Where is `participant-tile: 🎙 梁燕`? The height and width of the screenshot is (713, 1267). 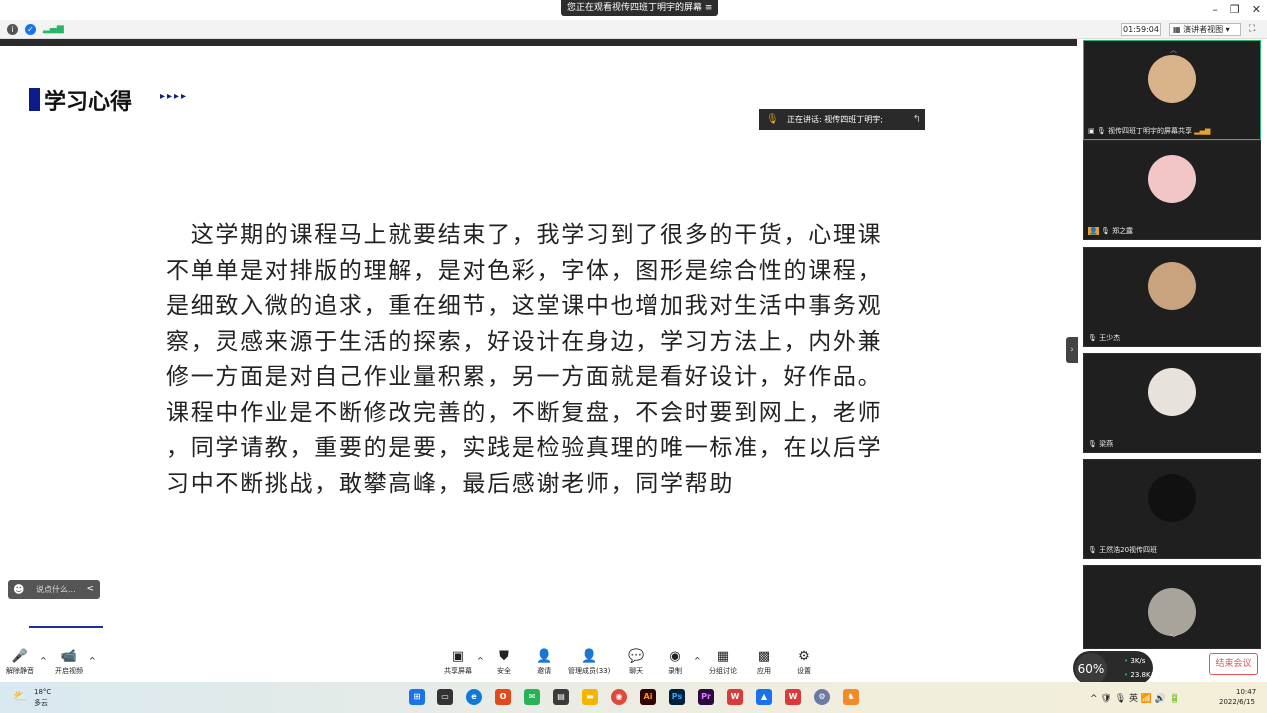
participant-tile: 🎙 梁燕 is located at coordinates (1172, 403).